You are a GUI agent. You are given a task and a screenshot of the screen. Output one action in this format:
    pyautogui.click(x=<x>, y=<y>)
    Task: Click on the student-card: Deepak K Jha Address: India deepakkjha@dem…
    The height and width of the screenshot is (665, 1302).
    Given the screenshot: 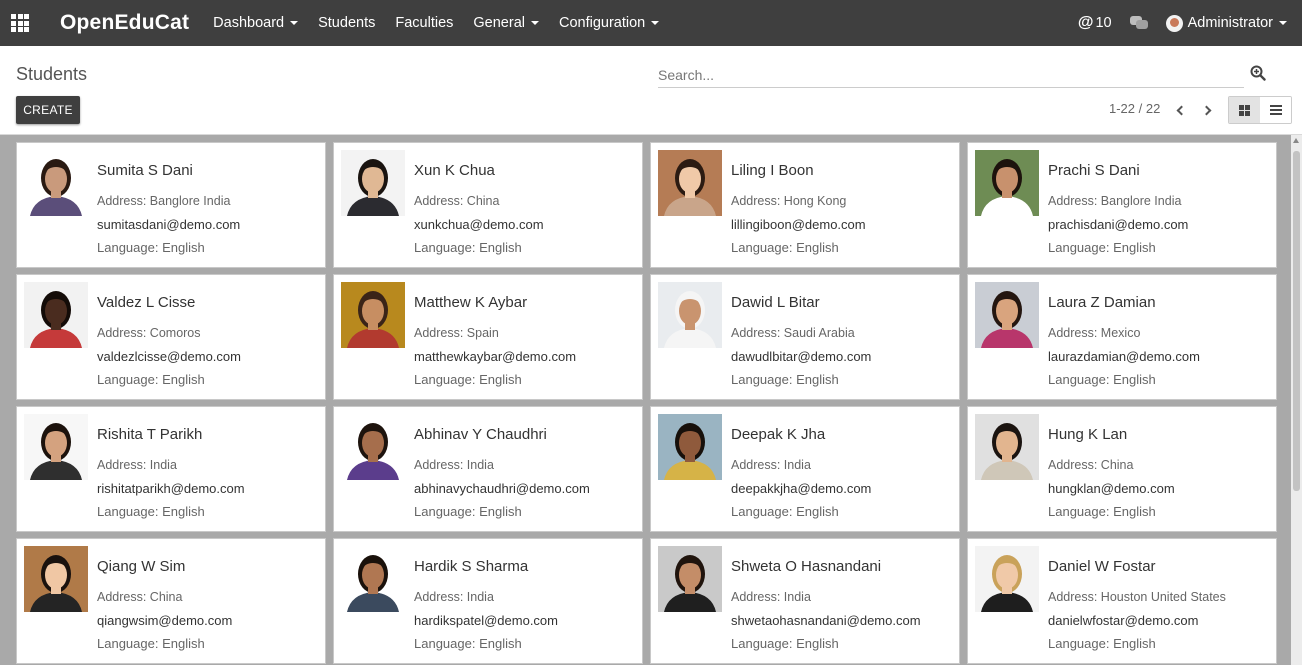 What is the action you would take?
    pyautogui.click(x=805, y=469)
    